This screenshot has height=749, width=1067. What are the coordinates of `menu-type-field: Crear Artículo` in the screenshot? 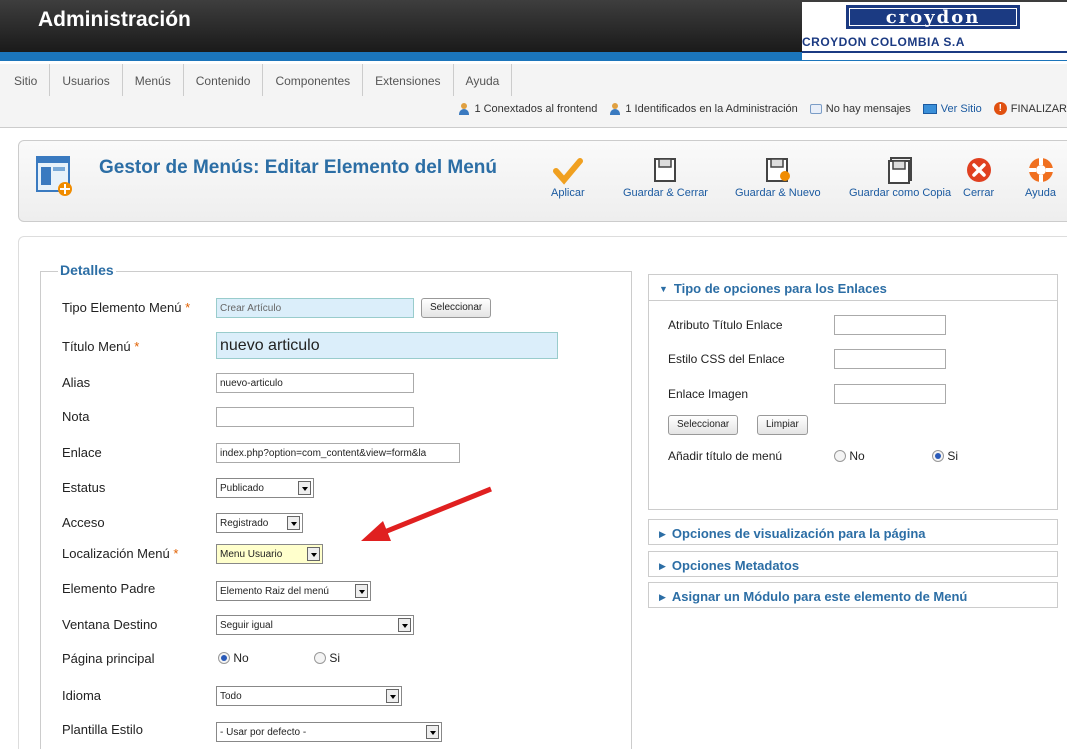 It's located at (315, 308).